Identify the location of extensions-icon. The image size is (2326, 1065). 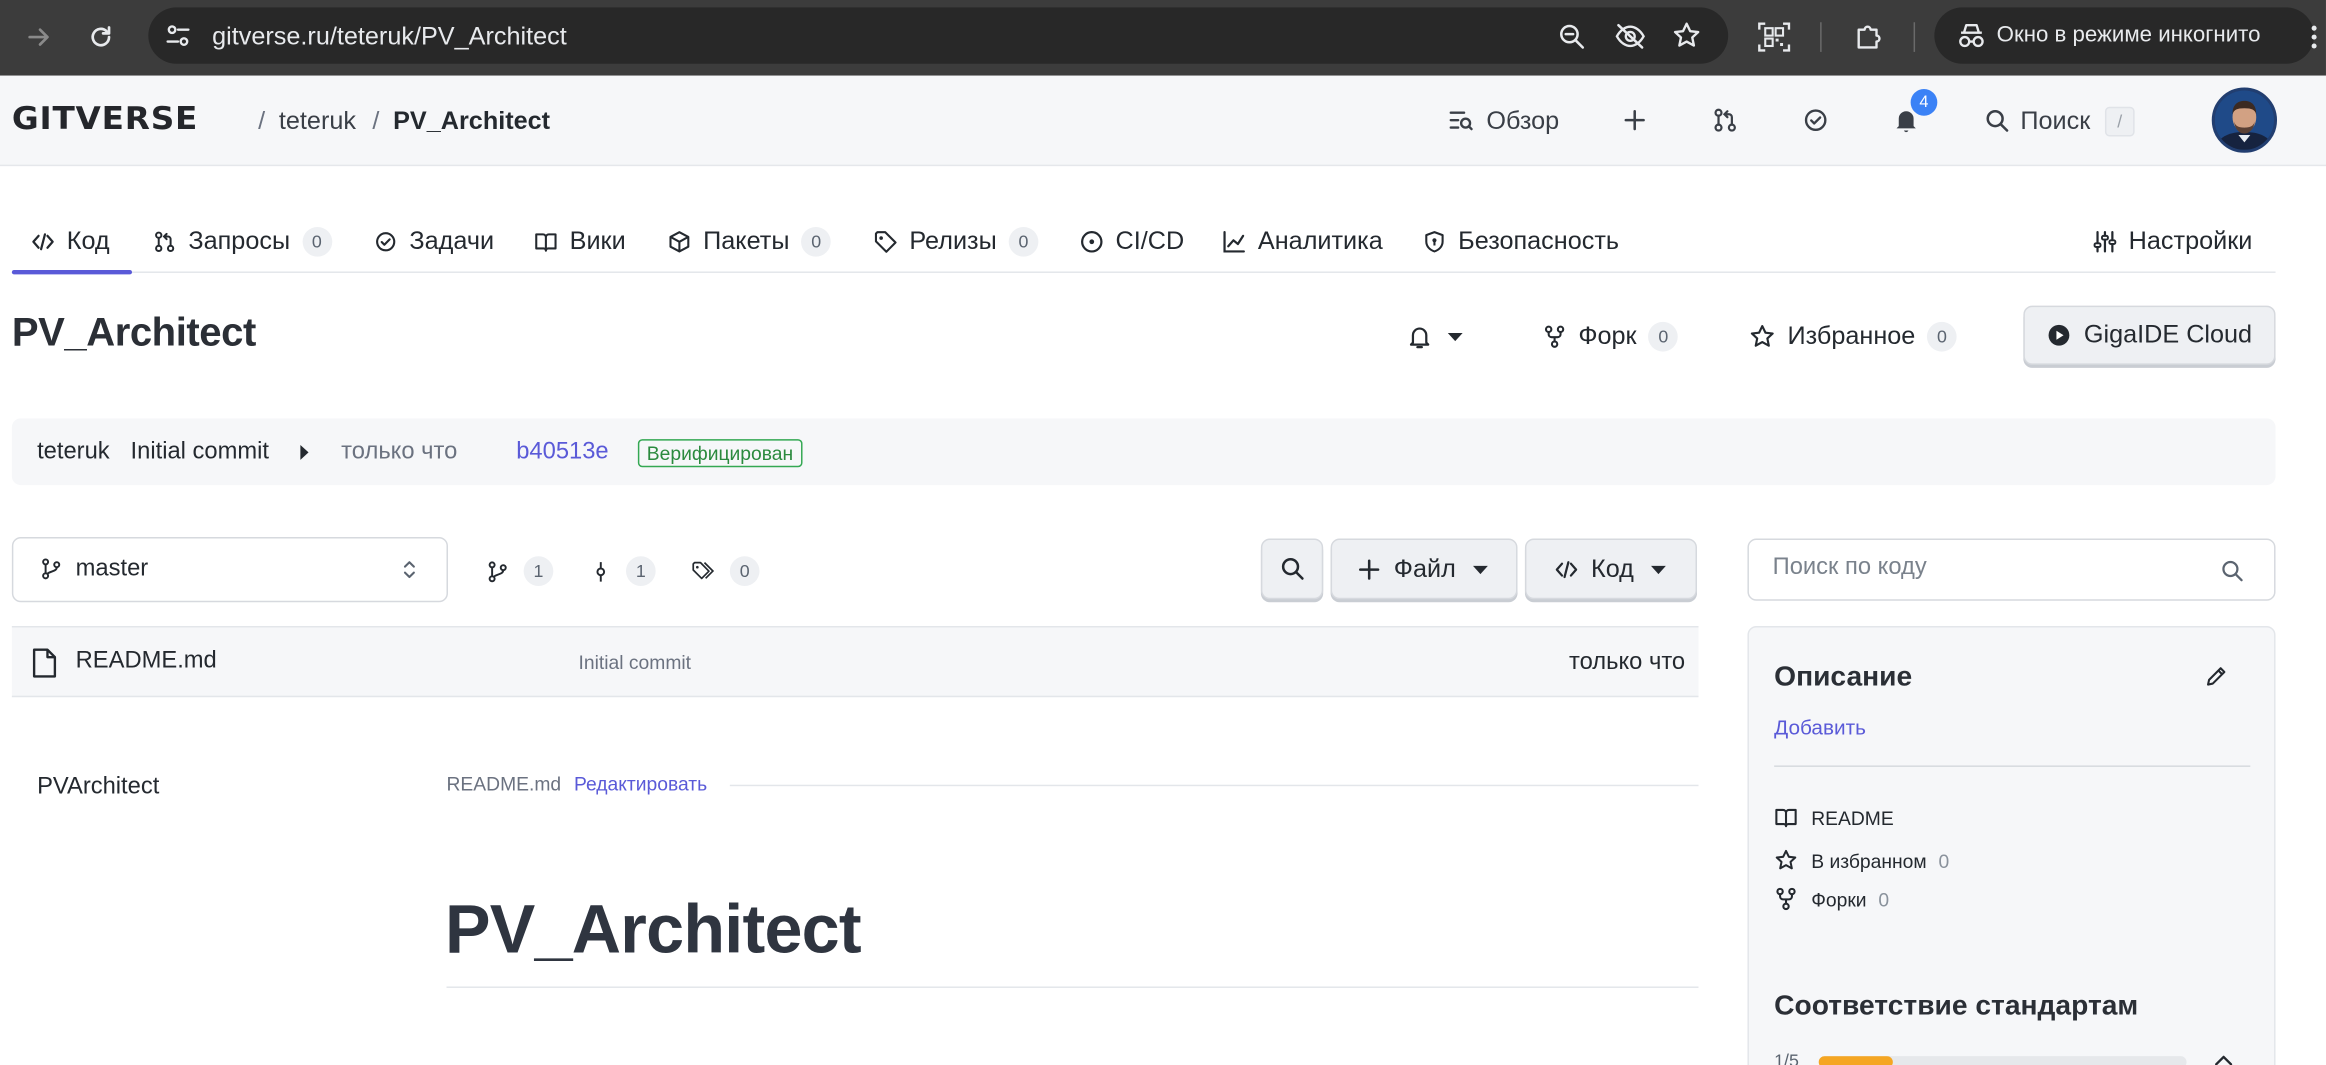
(1869, 37).